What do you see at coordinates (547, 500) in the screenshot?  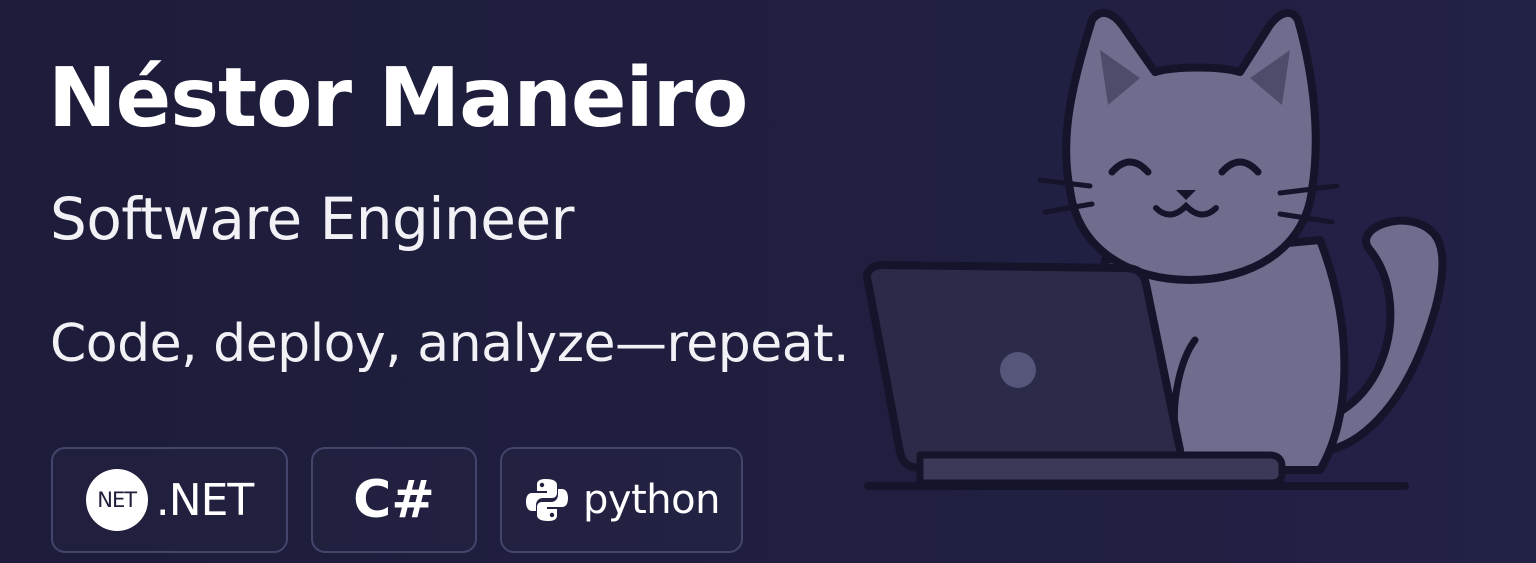 I see `python-logo-icon` at bounding box center [547, 500].